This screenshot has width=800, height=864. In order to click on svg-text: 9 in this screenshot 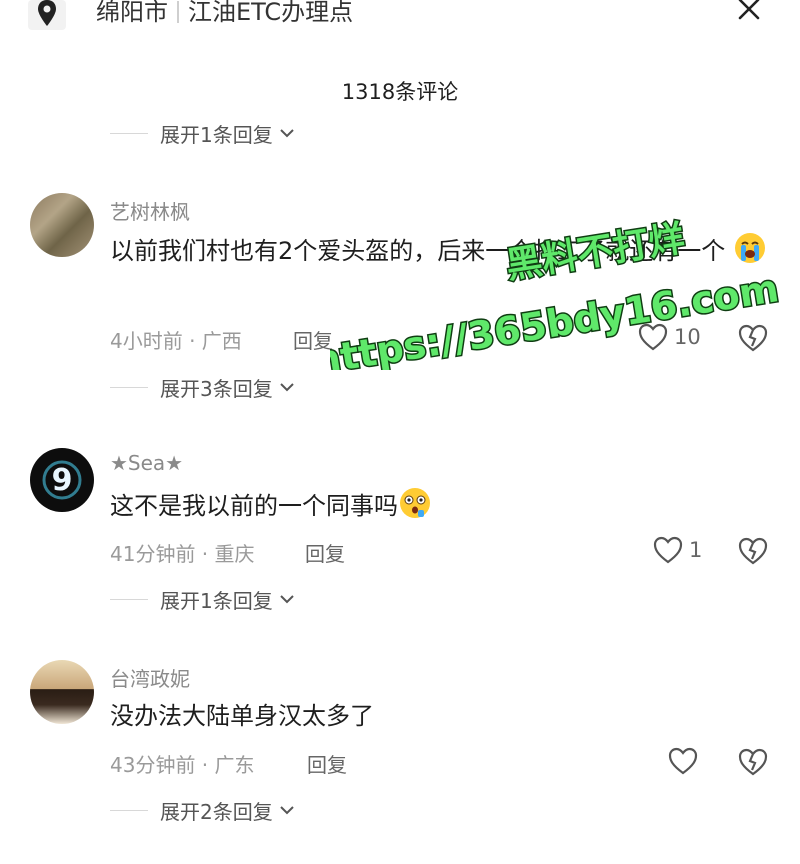, I will do `click(62, 480)`.